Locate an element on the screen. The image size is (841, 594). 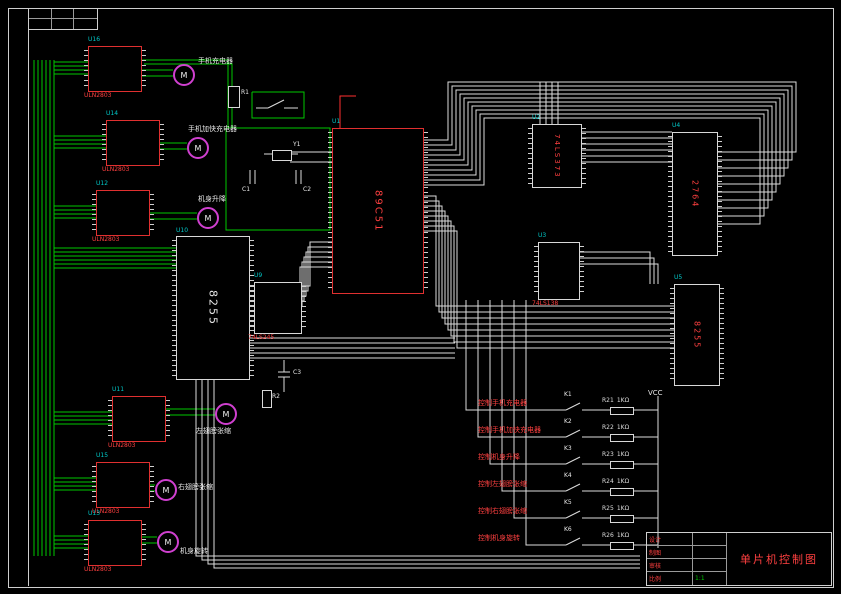
drawing-title: 单片机控制图 is located at coordinates (779, 559).